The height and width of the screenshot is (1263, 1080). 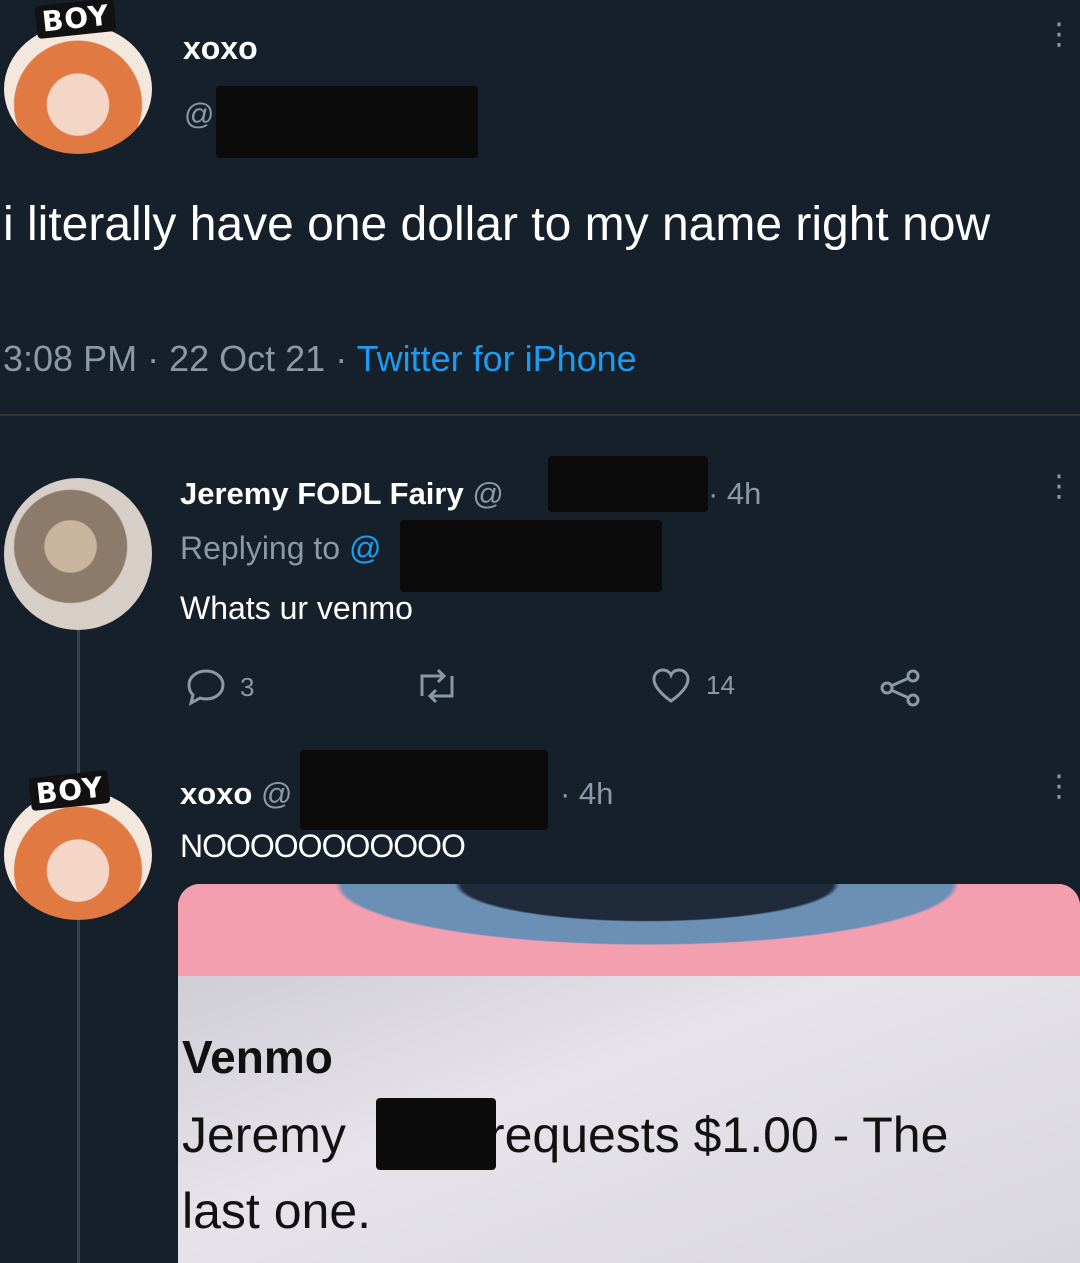 I want to click on replying-to-handle: @, so click(x=365, y=548).